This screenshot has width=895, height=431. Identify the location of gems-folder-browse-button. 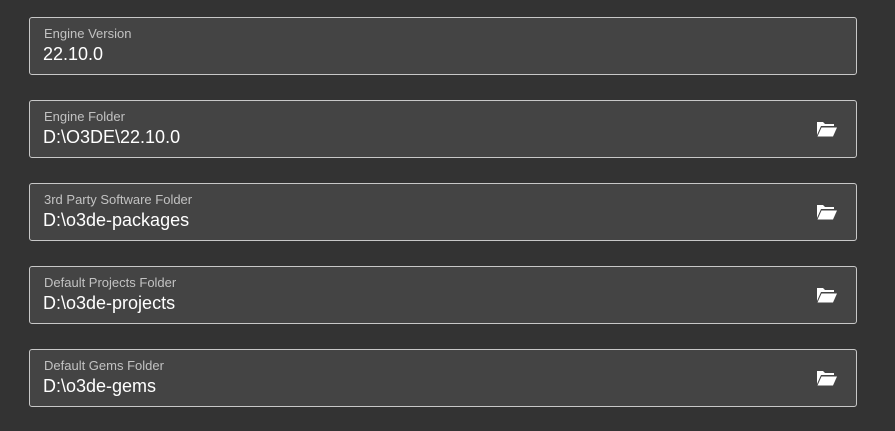
(827, 378).